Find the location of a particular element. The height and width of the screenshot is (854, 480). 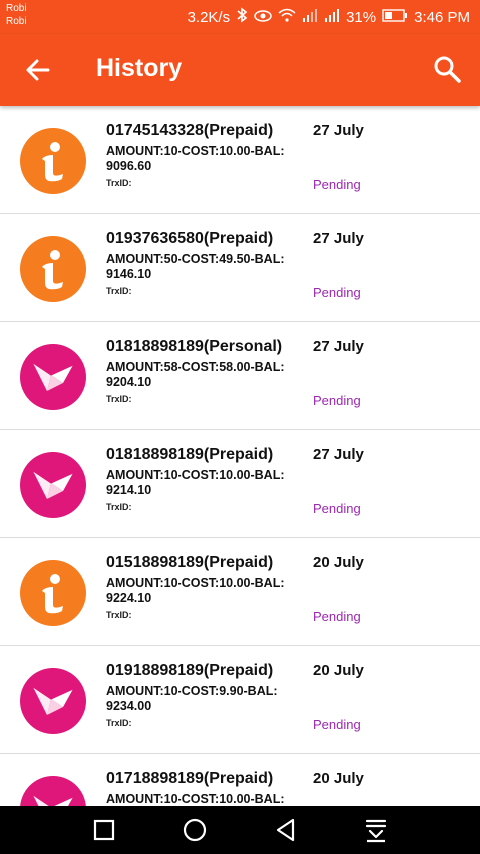

status-indicators: 3.2K/s 31% 3:46 PM is located at coordinates (329, 17).